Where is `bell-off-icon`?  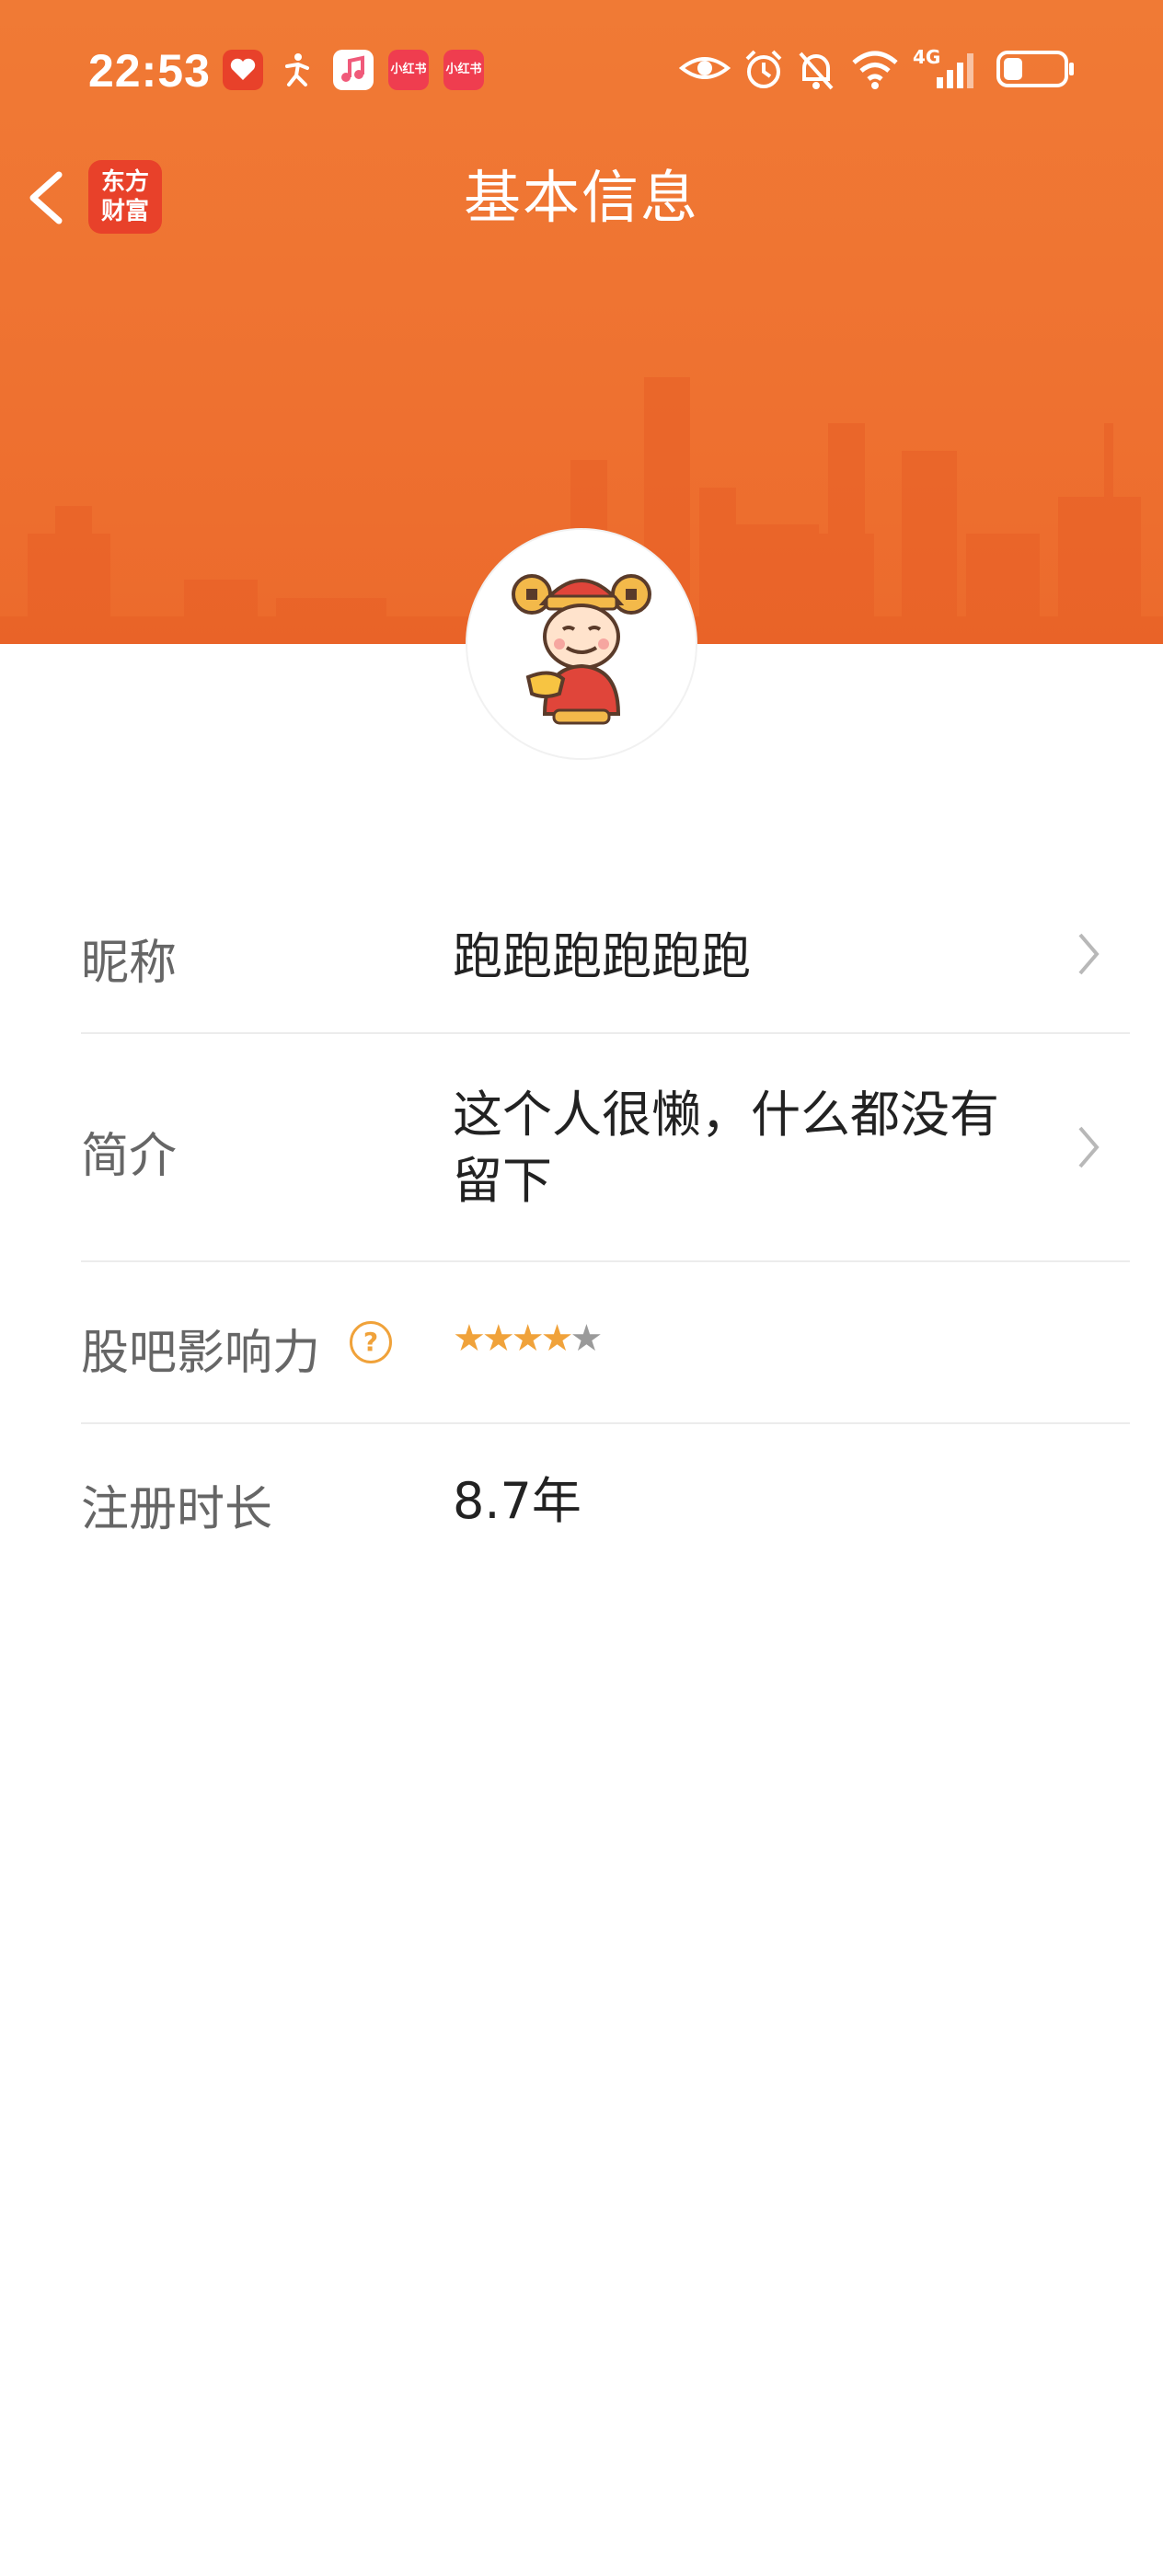
bell-off-icon is located at coordinates (817, 71).